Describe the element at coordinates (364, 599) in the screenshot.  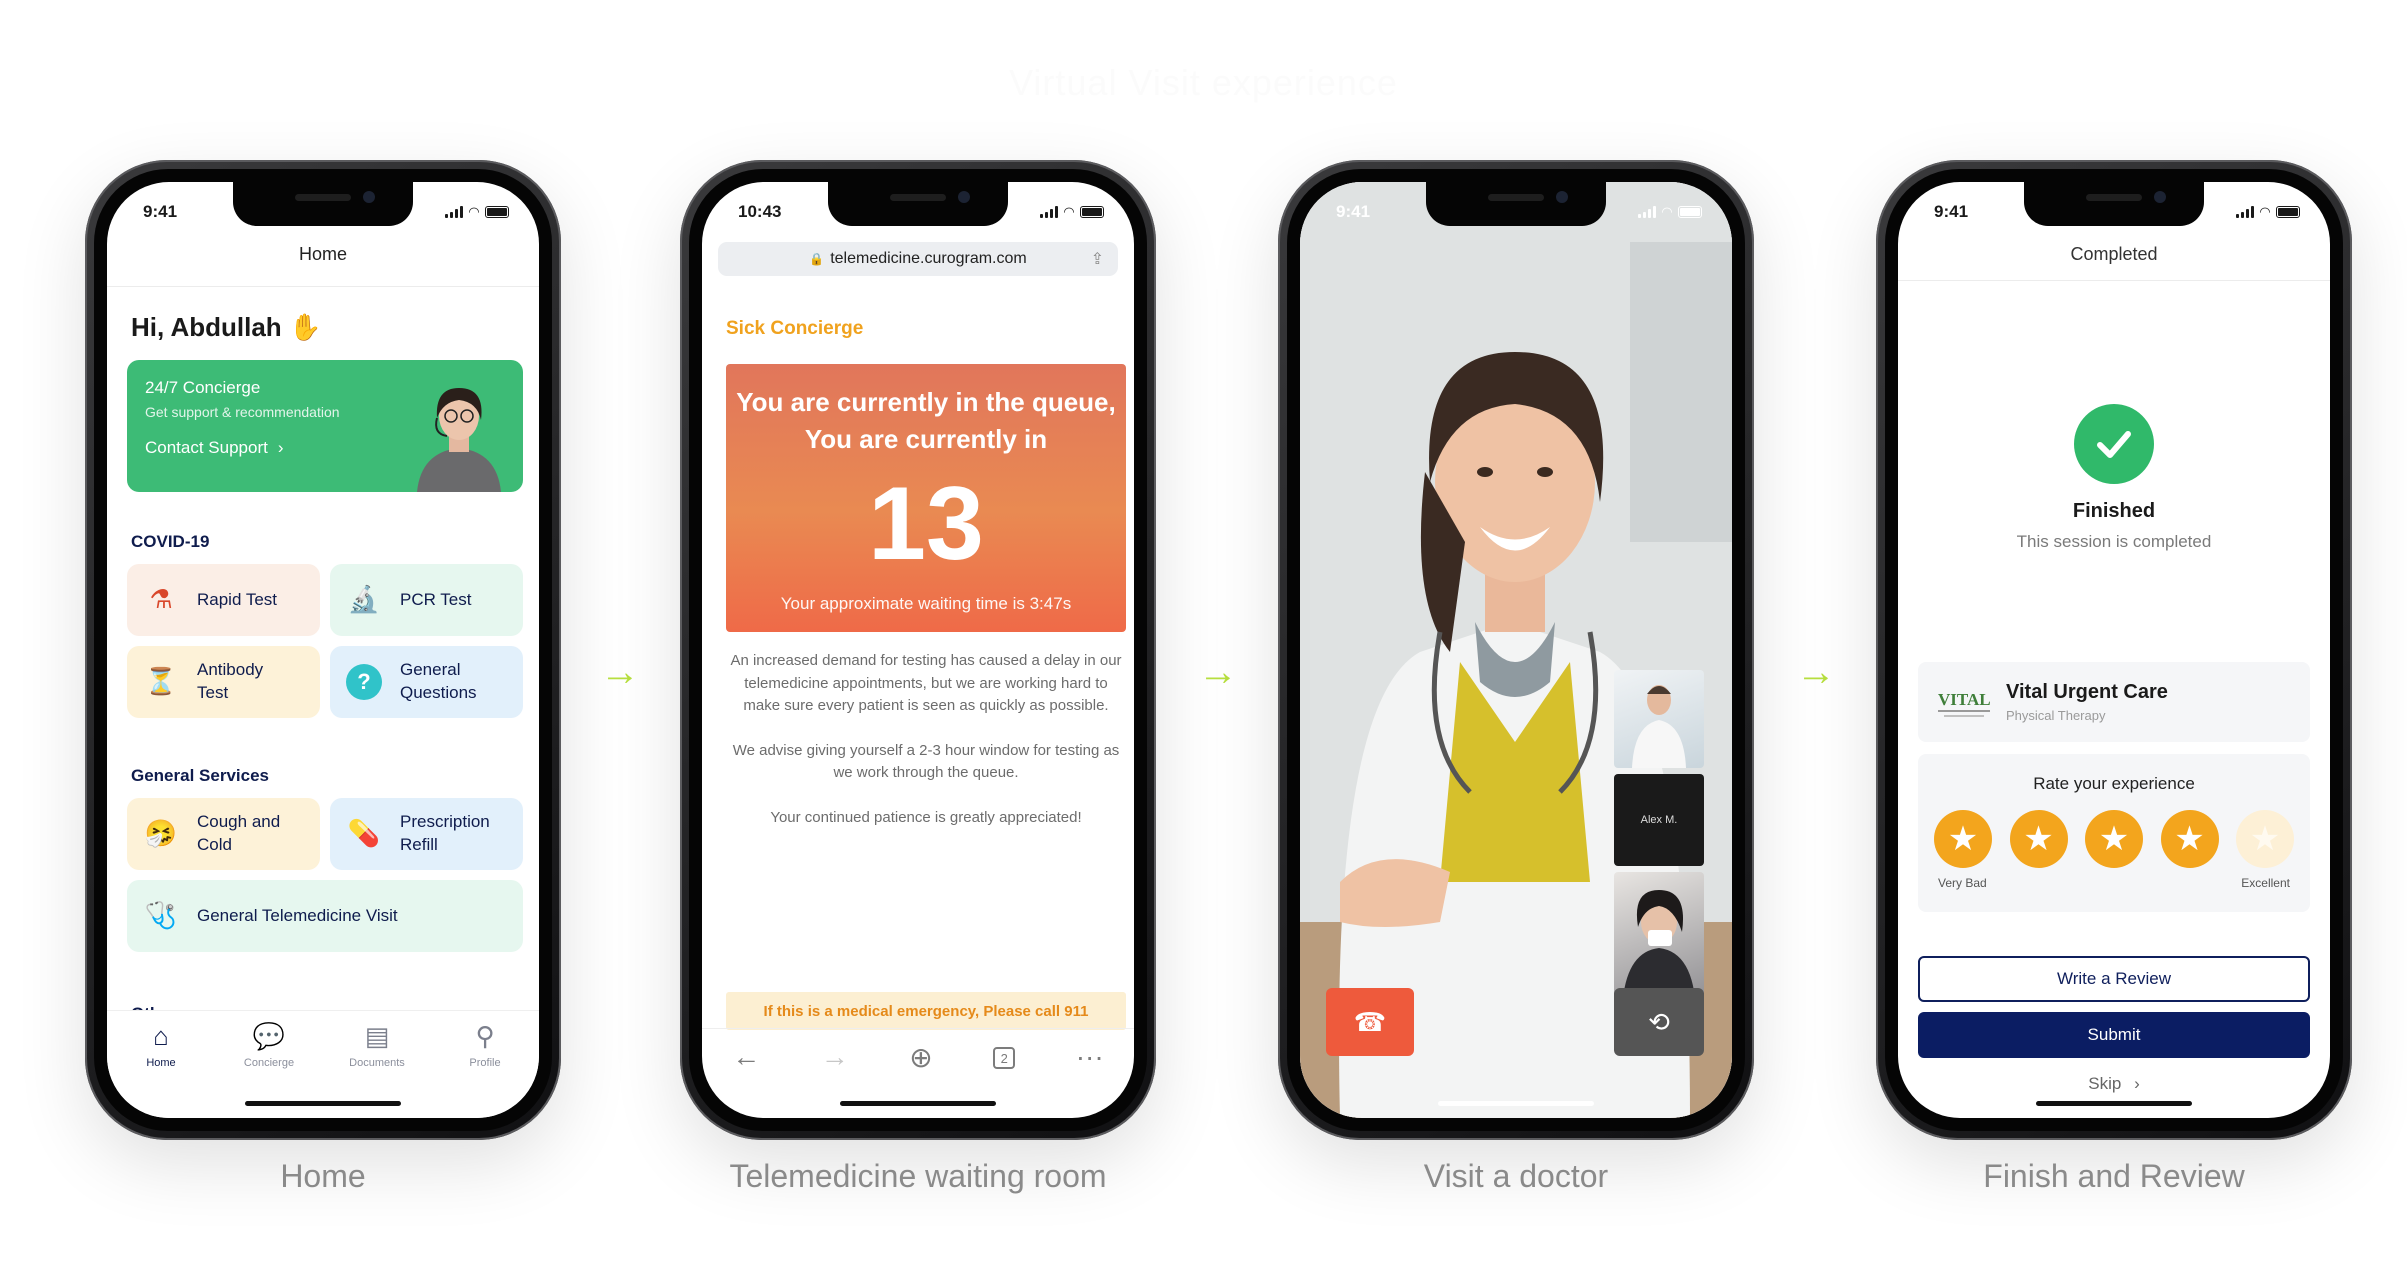
I see `microscope-icon: 🔬` at that location.